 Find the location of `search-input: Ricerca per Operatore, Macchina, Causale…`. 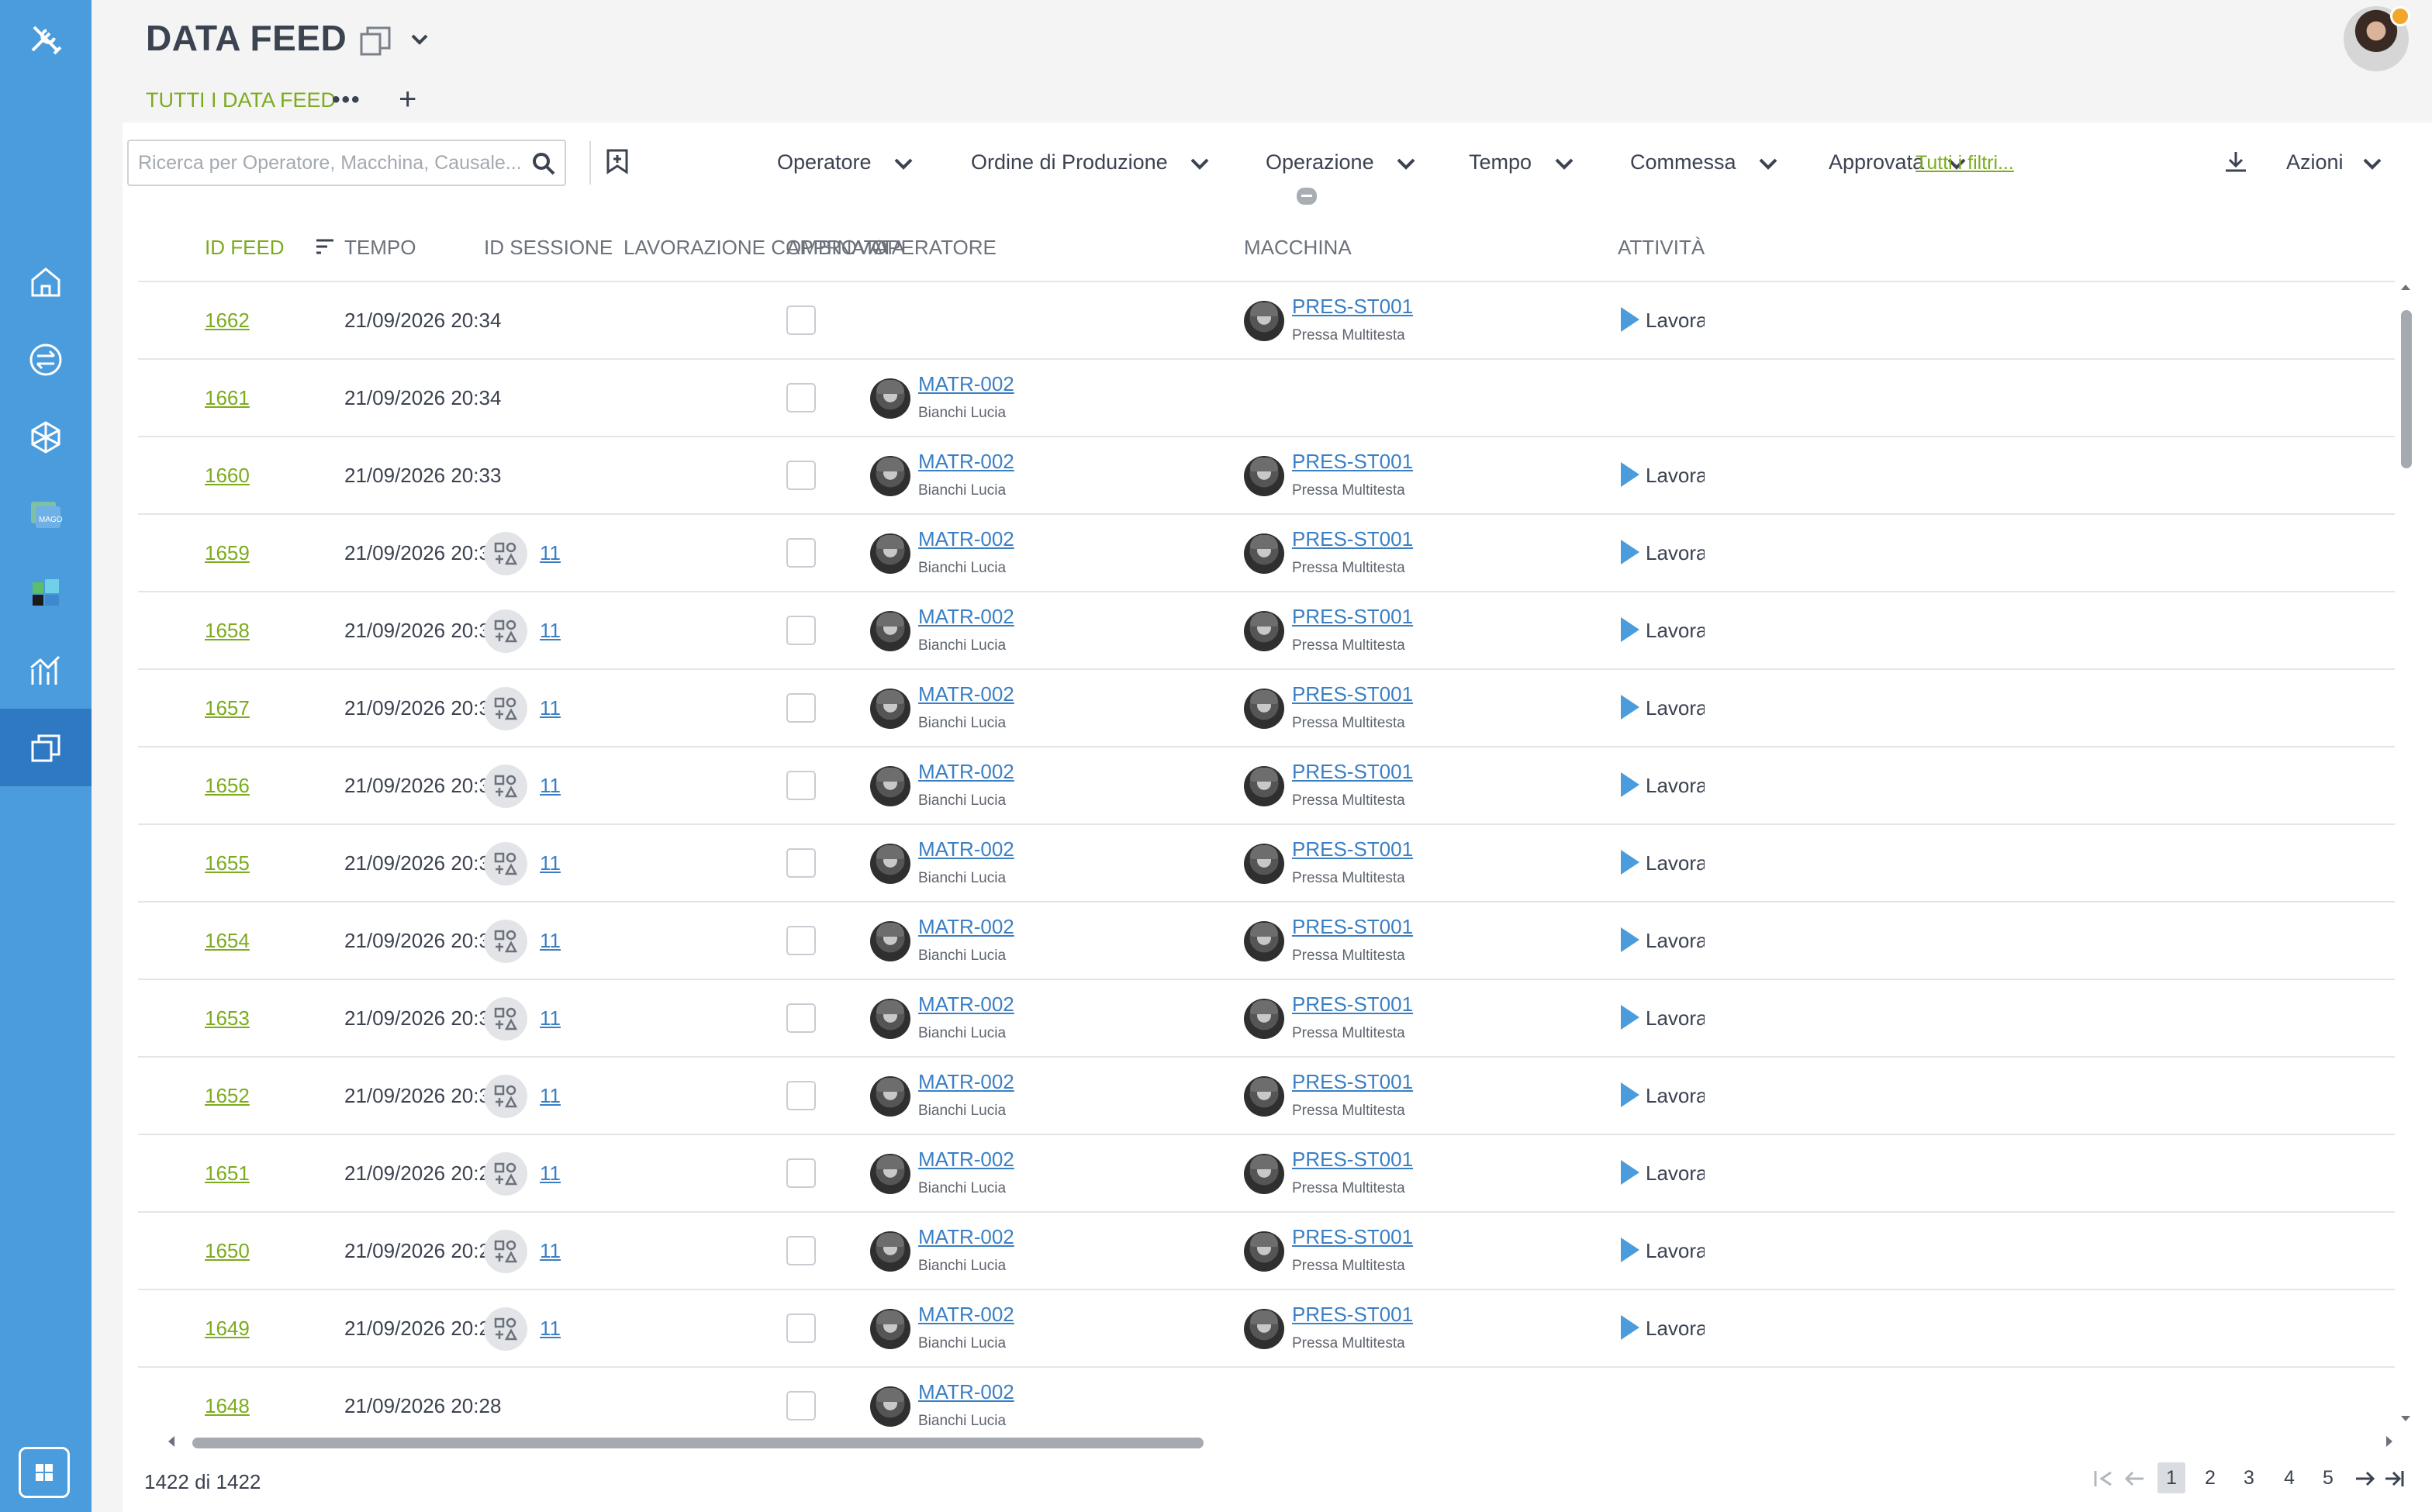

search-input: Ricerca per Operatore, Macchina, Causale… is located at coordinates (346, 163).